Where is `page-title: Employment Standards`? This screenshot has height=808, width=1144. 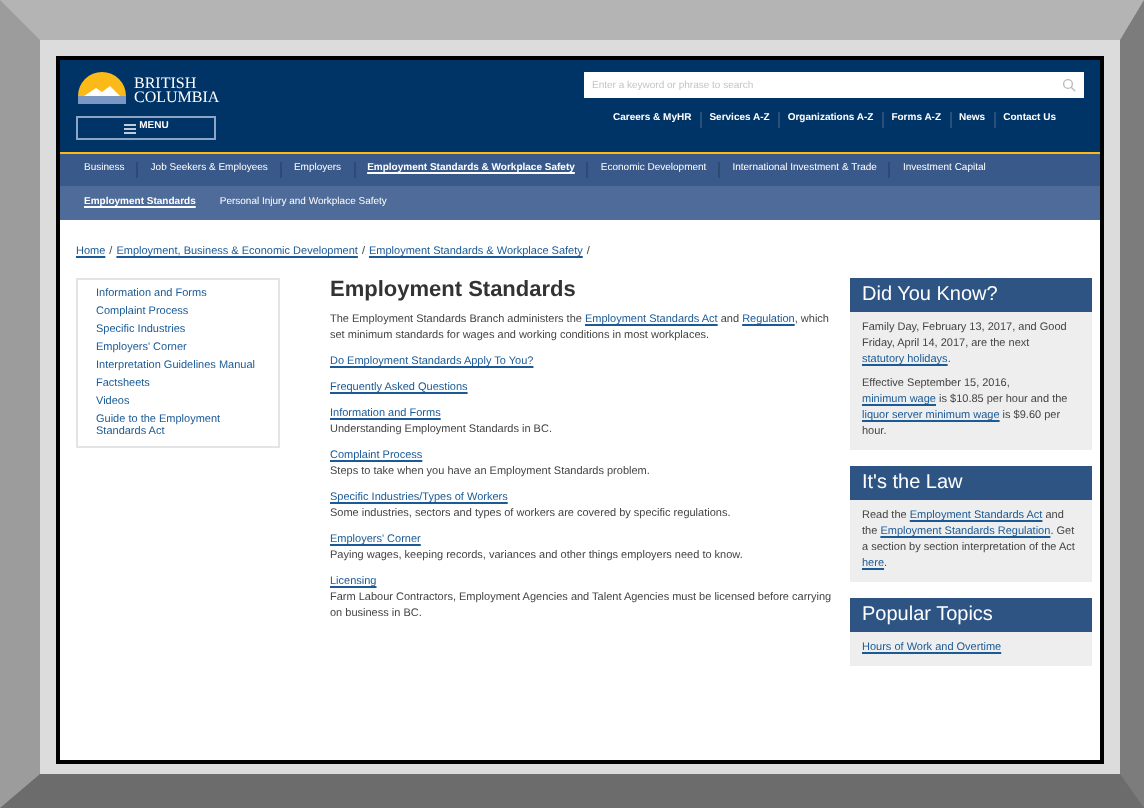 page-title: Employment Standards is located at coordinates (454, 290).